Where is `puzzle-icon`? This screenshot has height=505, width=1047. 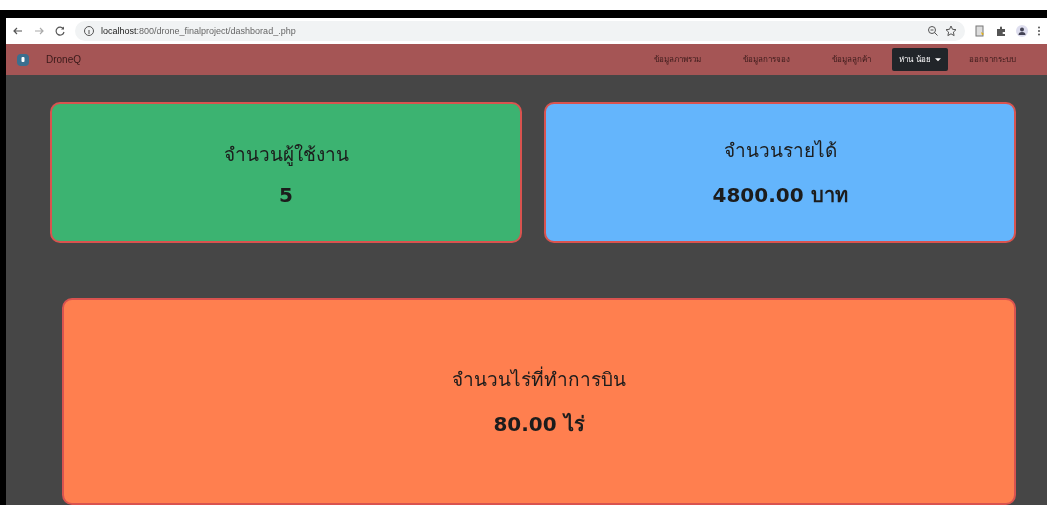
puzzle-icon is located at coordinates (1001, 31).